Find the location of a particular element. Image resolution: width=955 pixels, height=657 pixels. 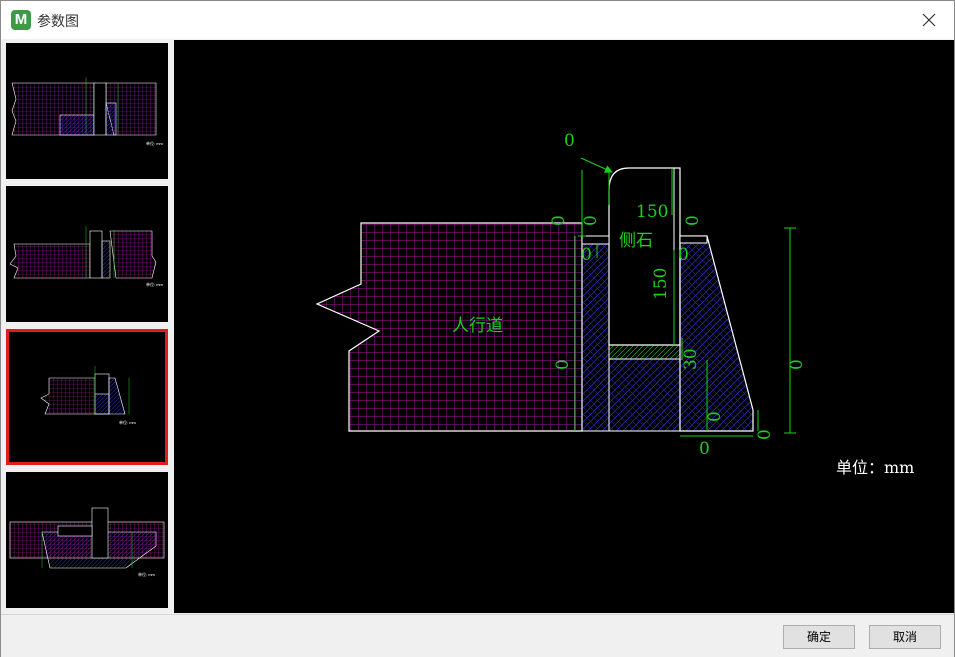

close-button is located at coordinates (929, 20).